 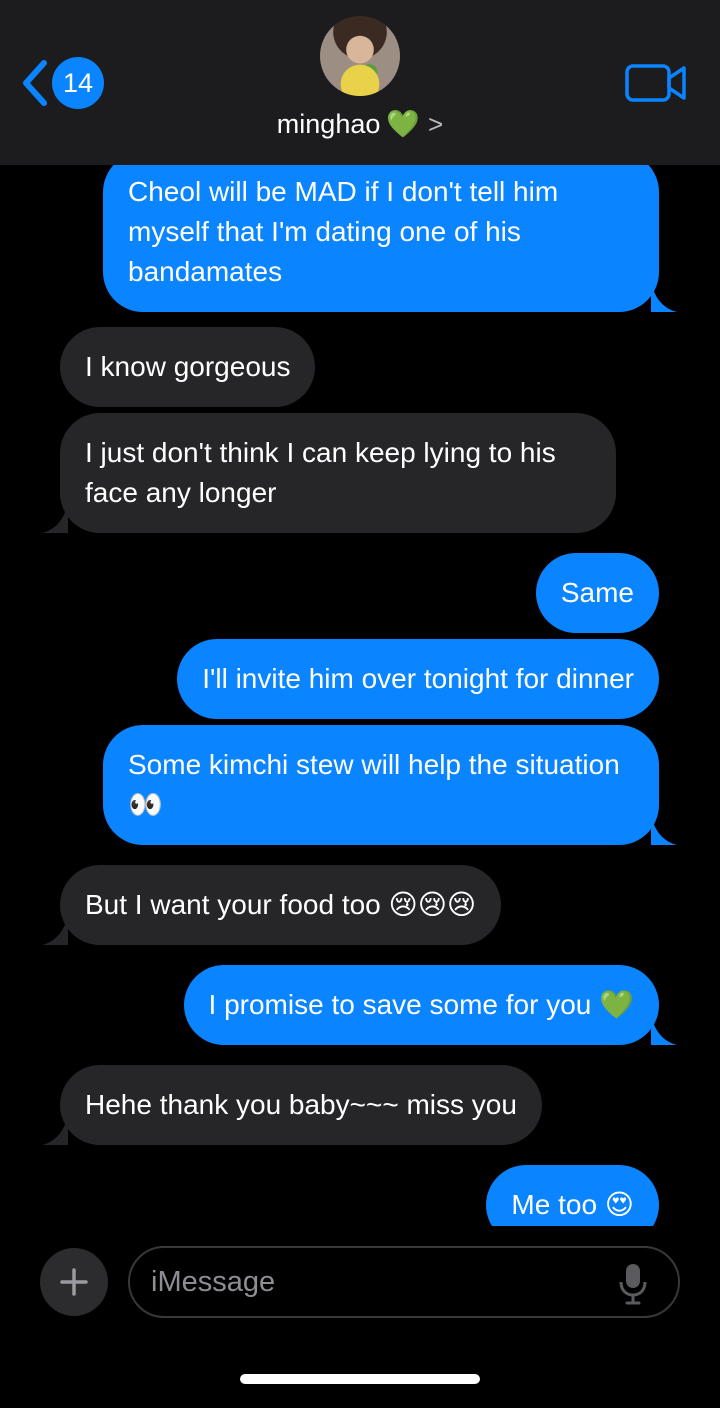 I want to click on plus-icon, so click(x=74, y=1282).